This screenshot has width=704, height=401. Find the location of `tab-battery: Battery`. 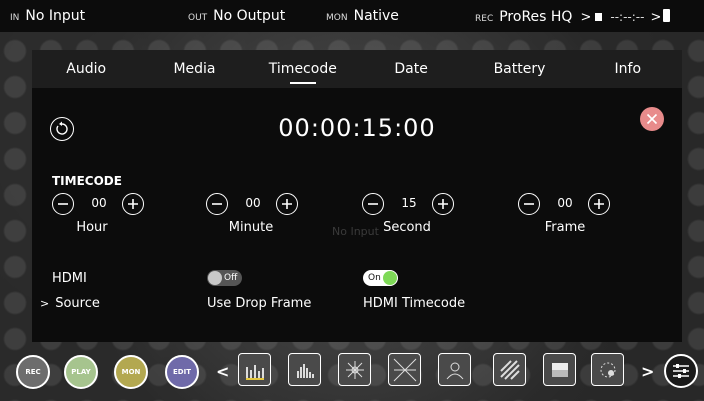

tab-battery: Battery is located at coordinates (519, 69).